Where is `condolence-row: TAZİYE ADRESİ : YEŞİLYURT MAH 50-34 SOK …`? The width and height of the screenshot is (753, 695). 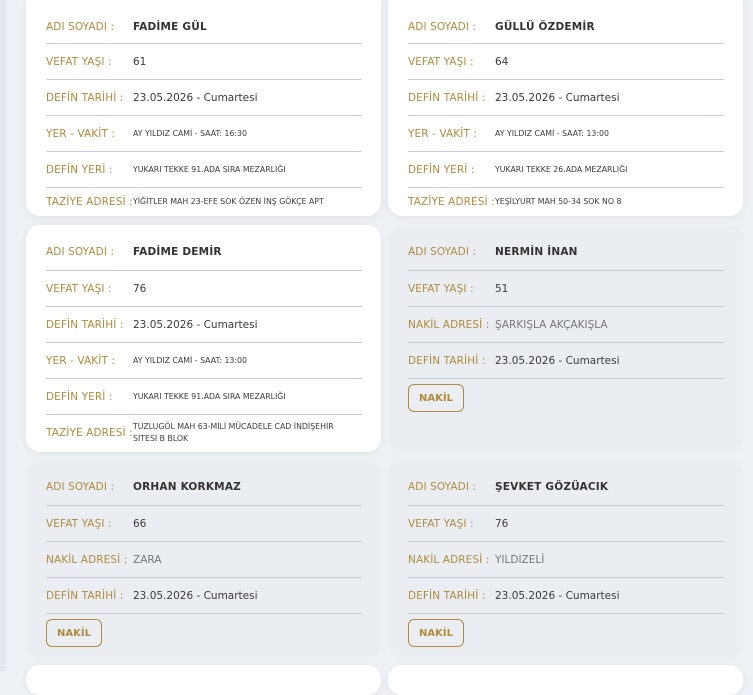 condolence-row: TAZİYE ADRESİ : YEŞİLYURT MAH 50-34 SOK … is located at coordinates (566, 201).